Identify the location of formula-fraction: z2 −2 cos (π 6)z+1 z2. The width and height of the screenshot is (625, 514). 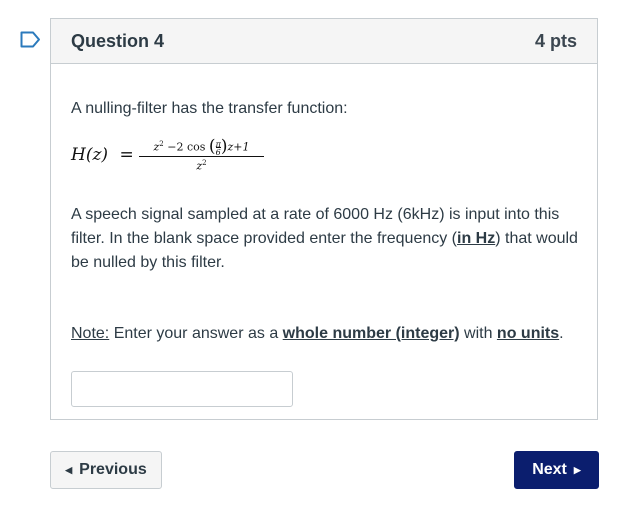
(201, 153).